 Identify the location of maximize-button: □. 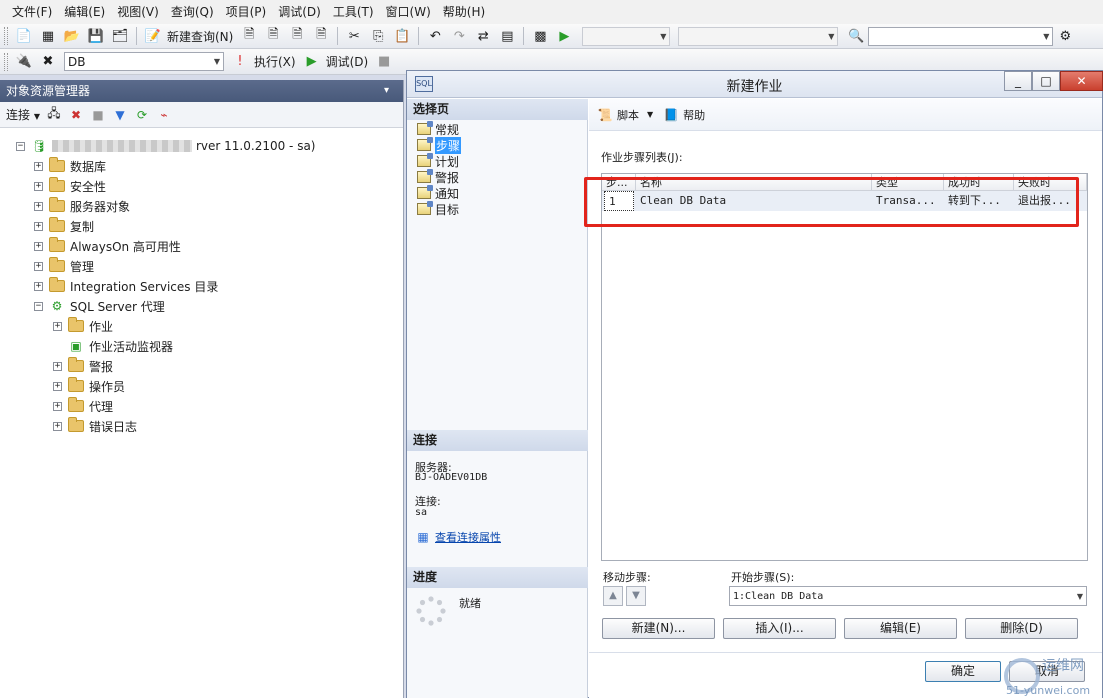
(1046, 81).